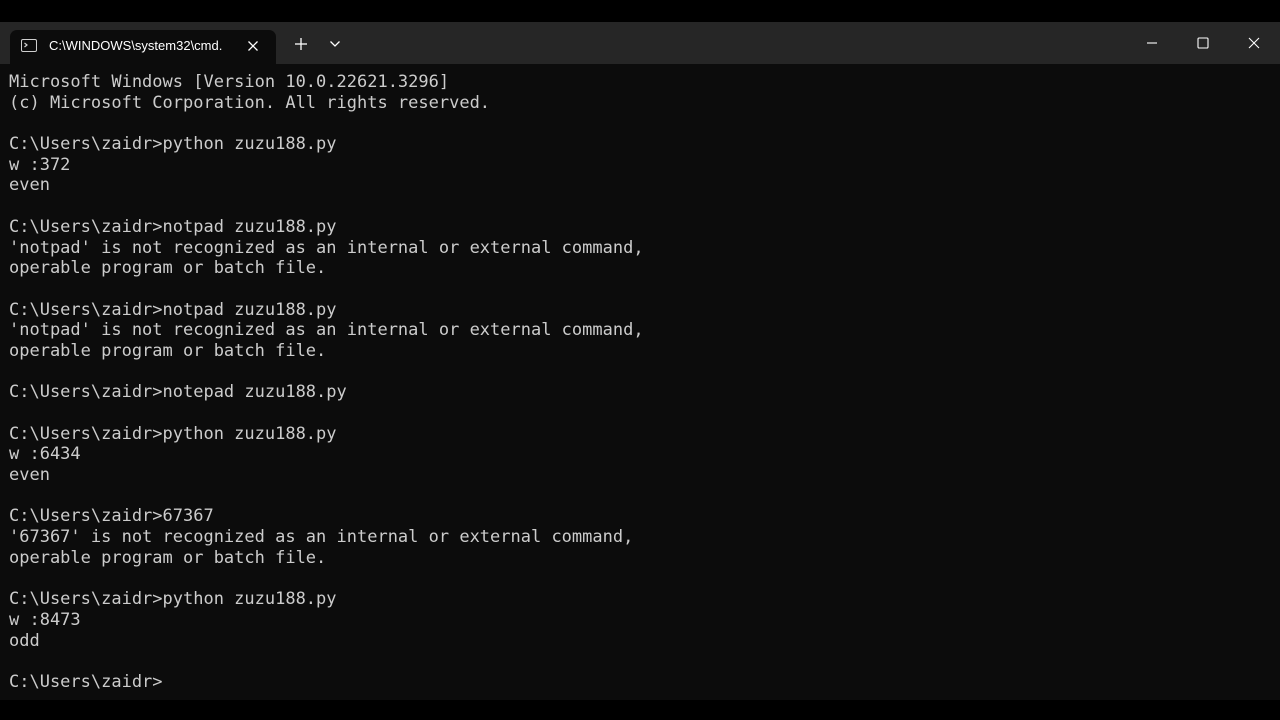 The height and width of the screenshot is (720, 1280). I want to click on minimize-icon, so click(1152, 43).